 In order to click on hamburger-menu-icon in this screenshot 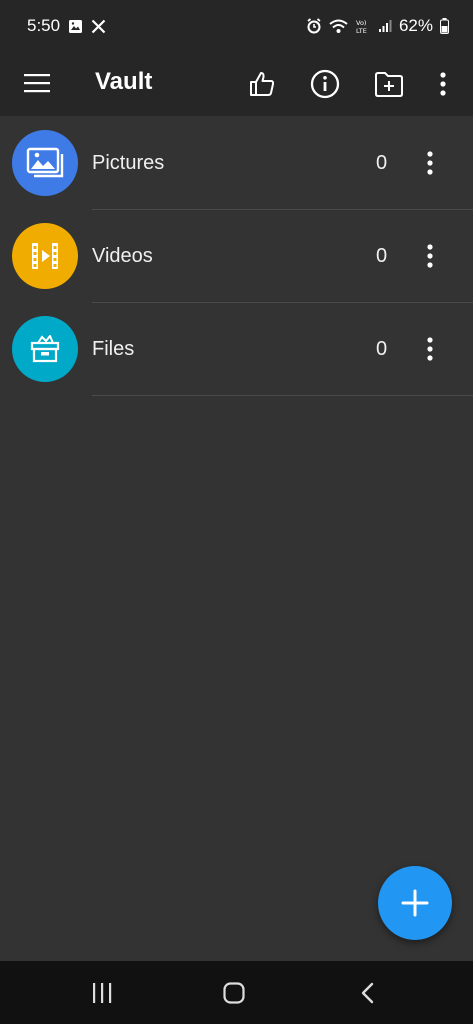, I will do `click(37, 83)`.